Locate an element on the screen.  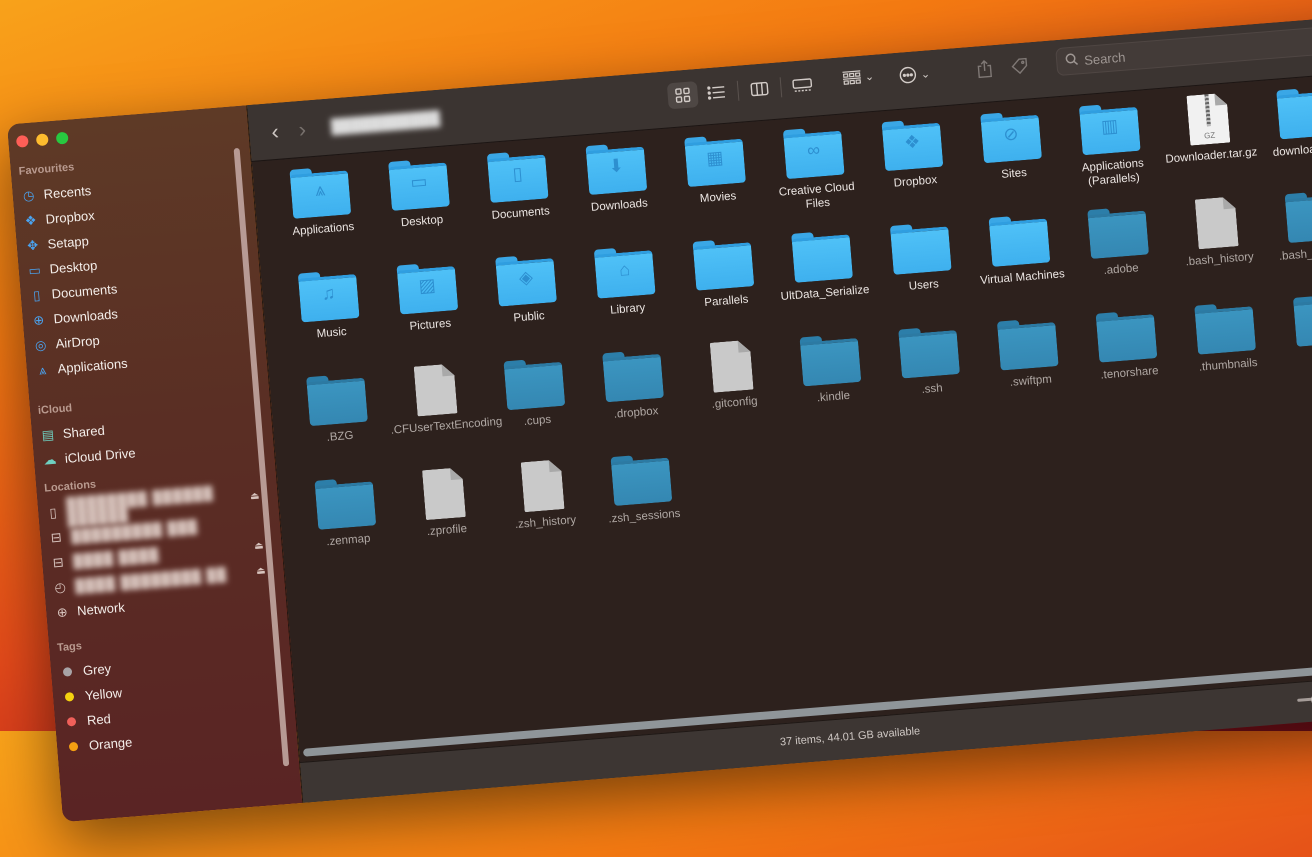
folder-item: ▭ Desktop is located at coordinates (419, 194).